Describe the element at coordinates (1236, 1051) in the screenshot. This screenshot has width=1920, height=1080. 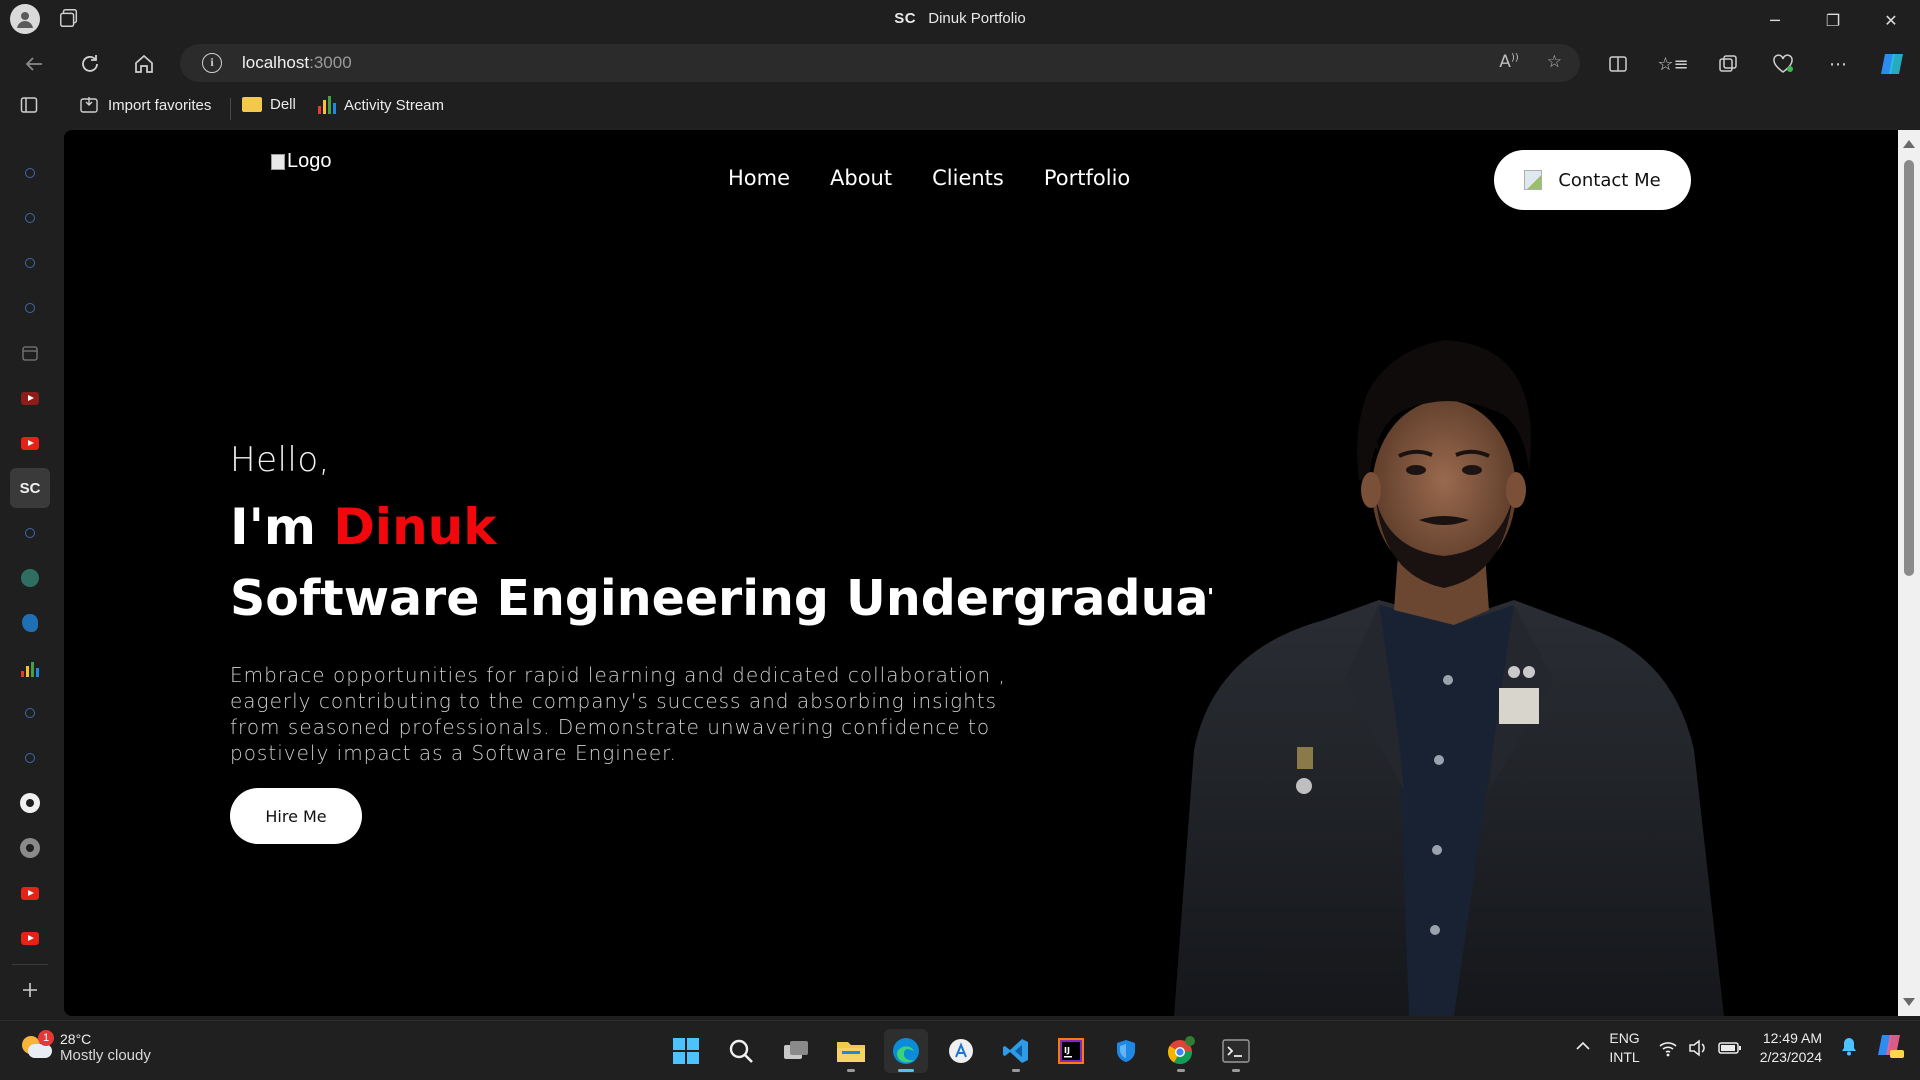
I see `terminal-app` at that location.